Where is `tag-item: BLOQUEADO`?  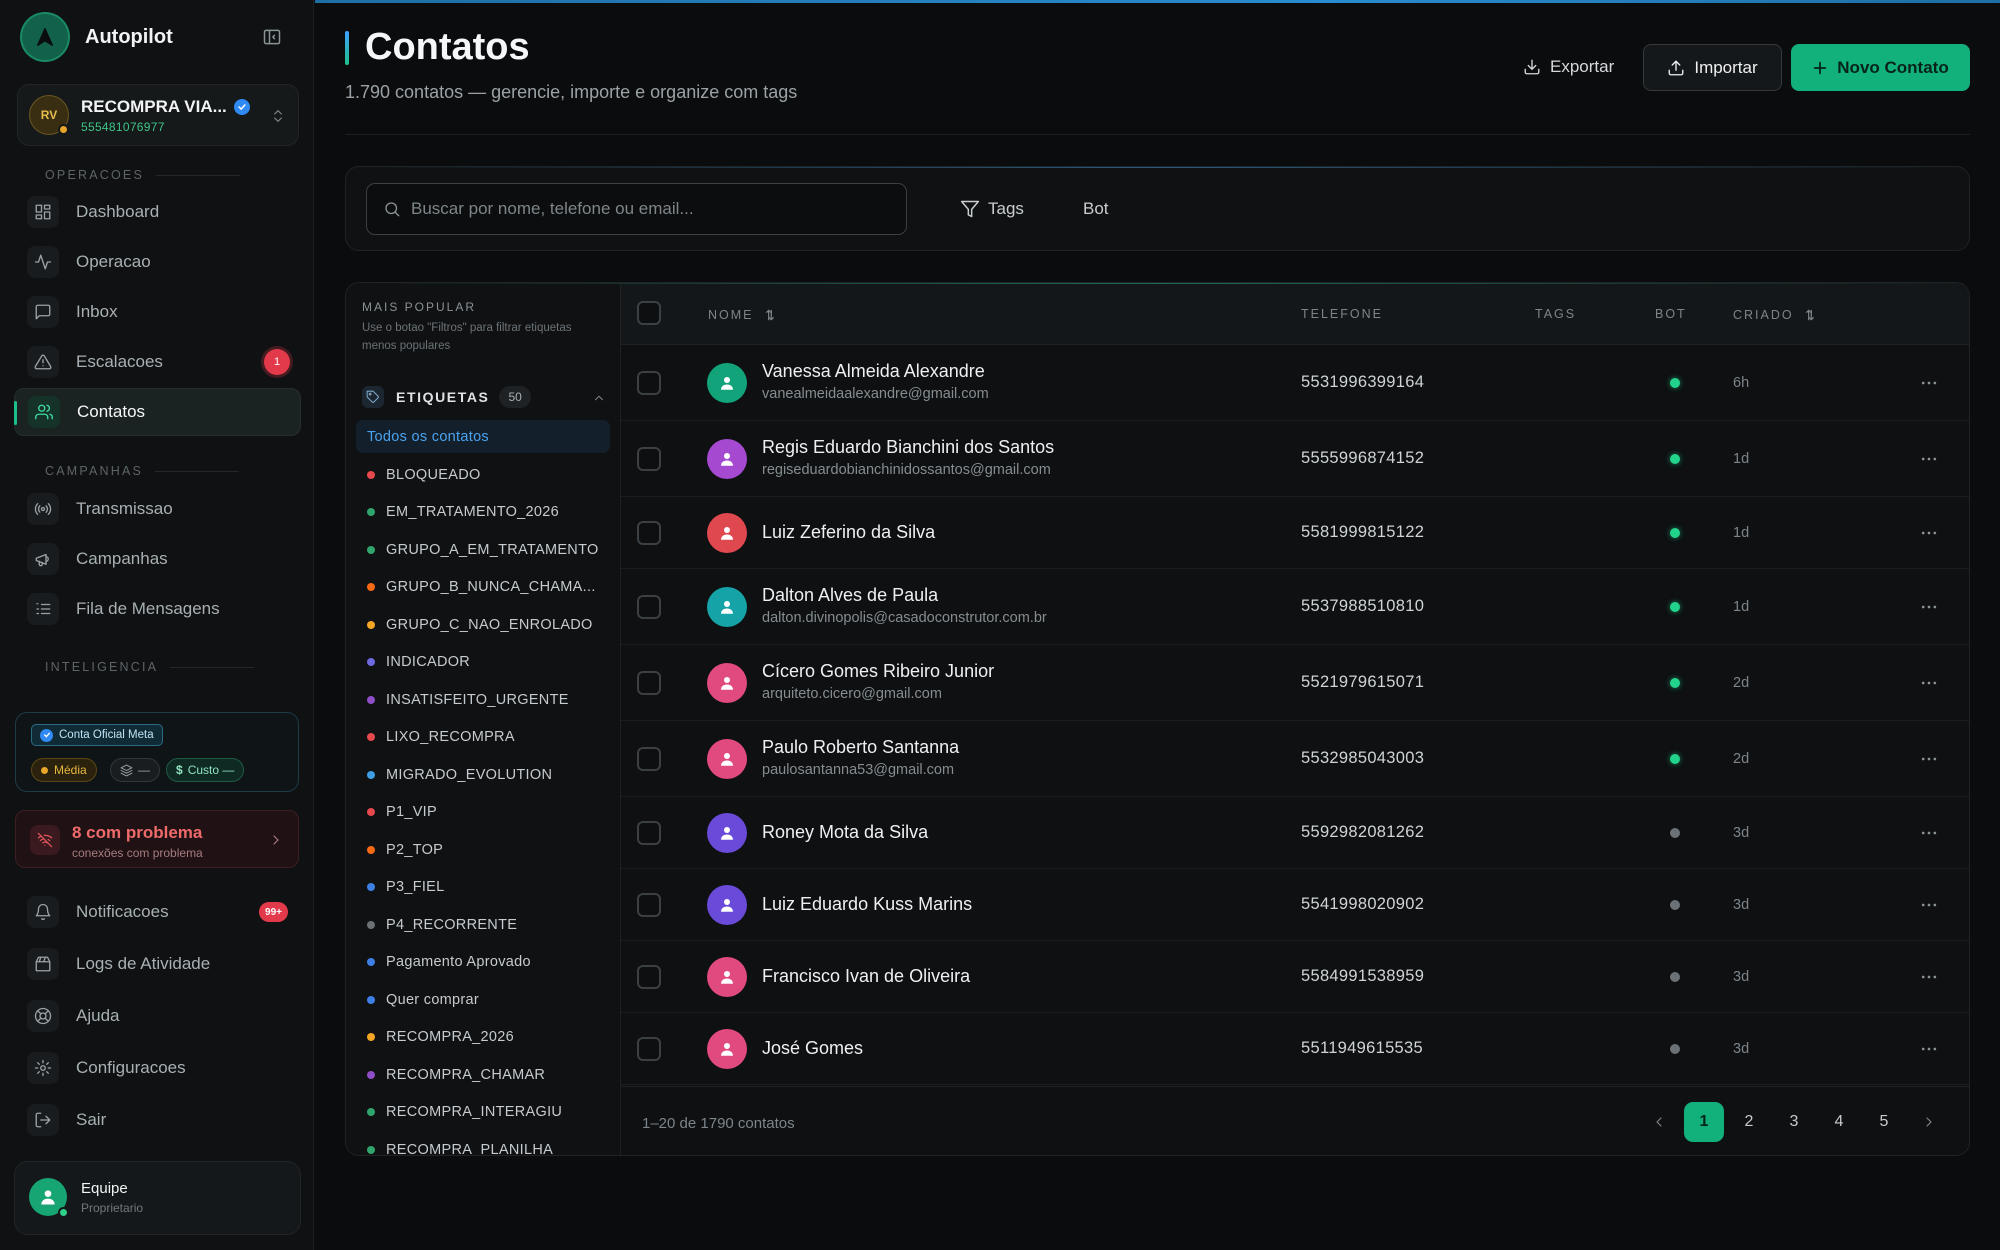 tag-item: BLOQUEADO is located at coordinates (483, 475).